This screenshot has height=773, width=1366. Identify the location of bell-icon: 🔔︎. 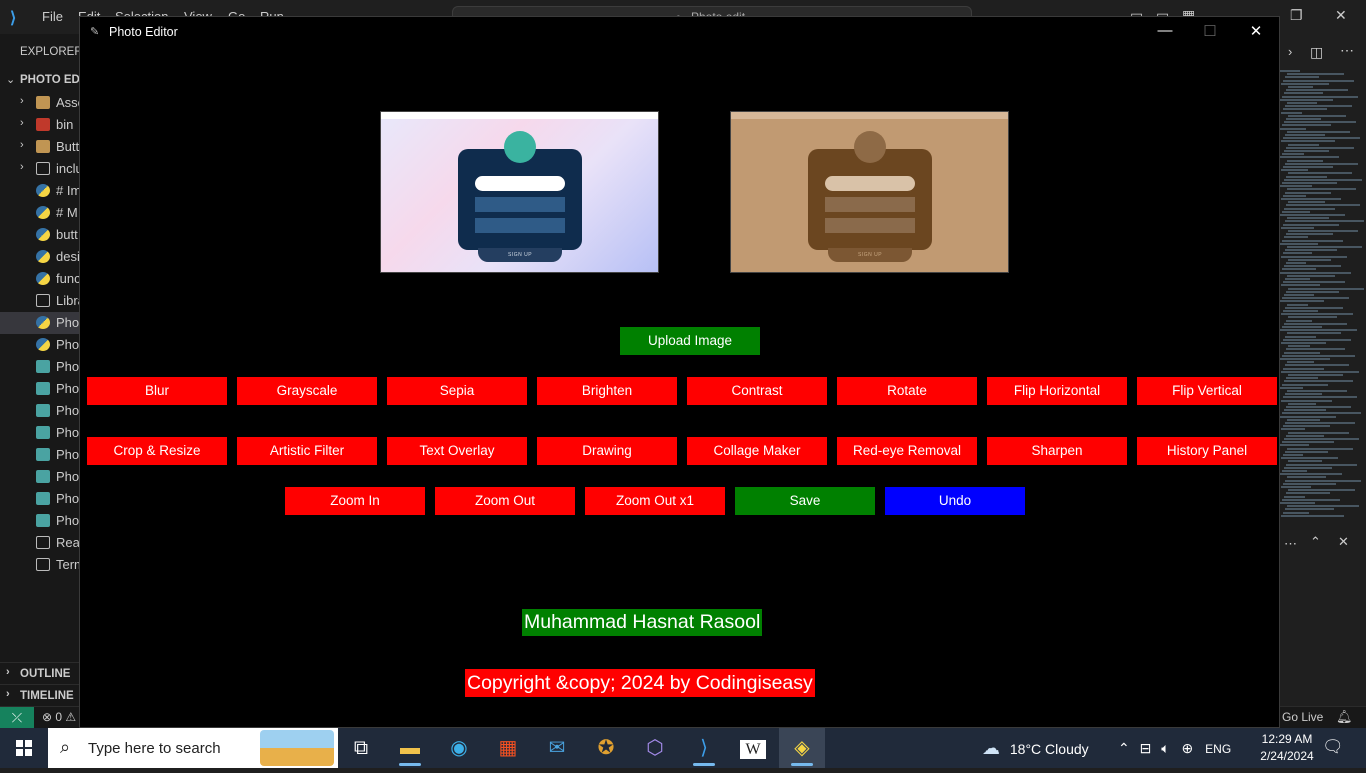
(1344, 717).